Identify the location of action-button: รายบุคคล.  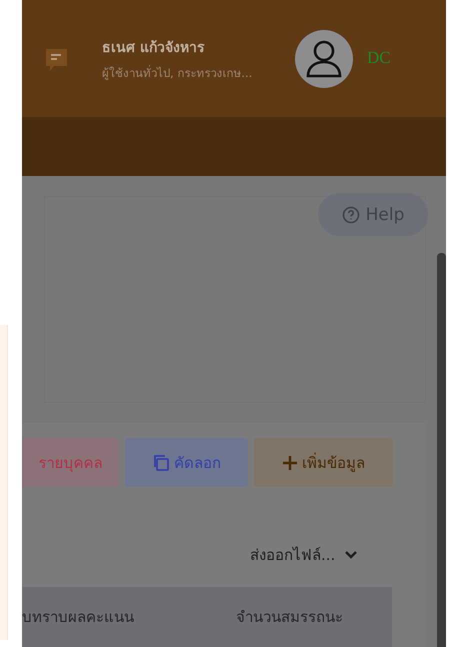
(70, 462).